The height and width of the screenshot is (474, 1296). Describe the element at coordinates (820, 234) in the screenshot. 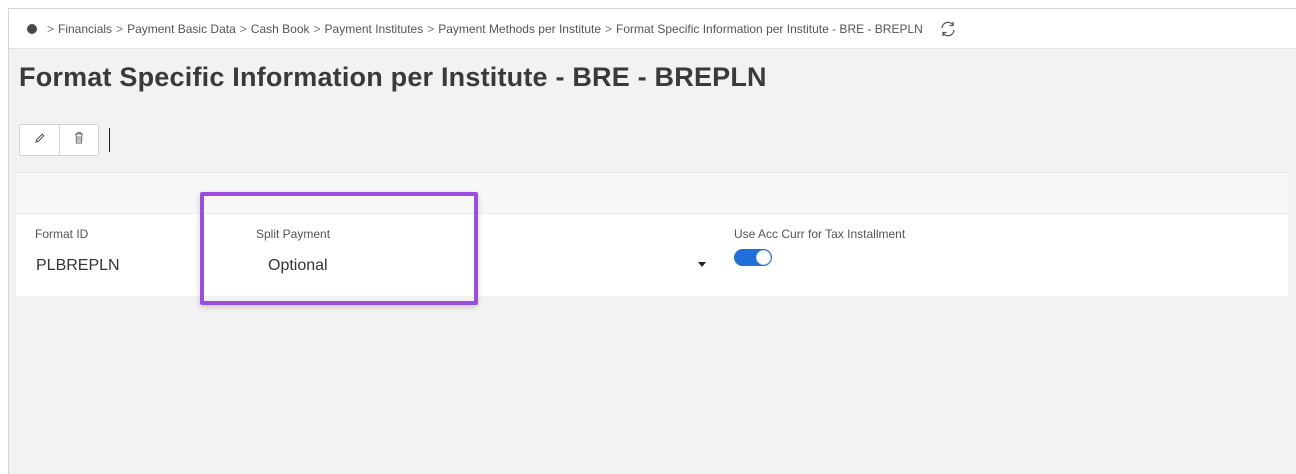

I see `use-acc-curr-label: Use Acc Curr for Tax Installment` at that location.